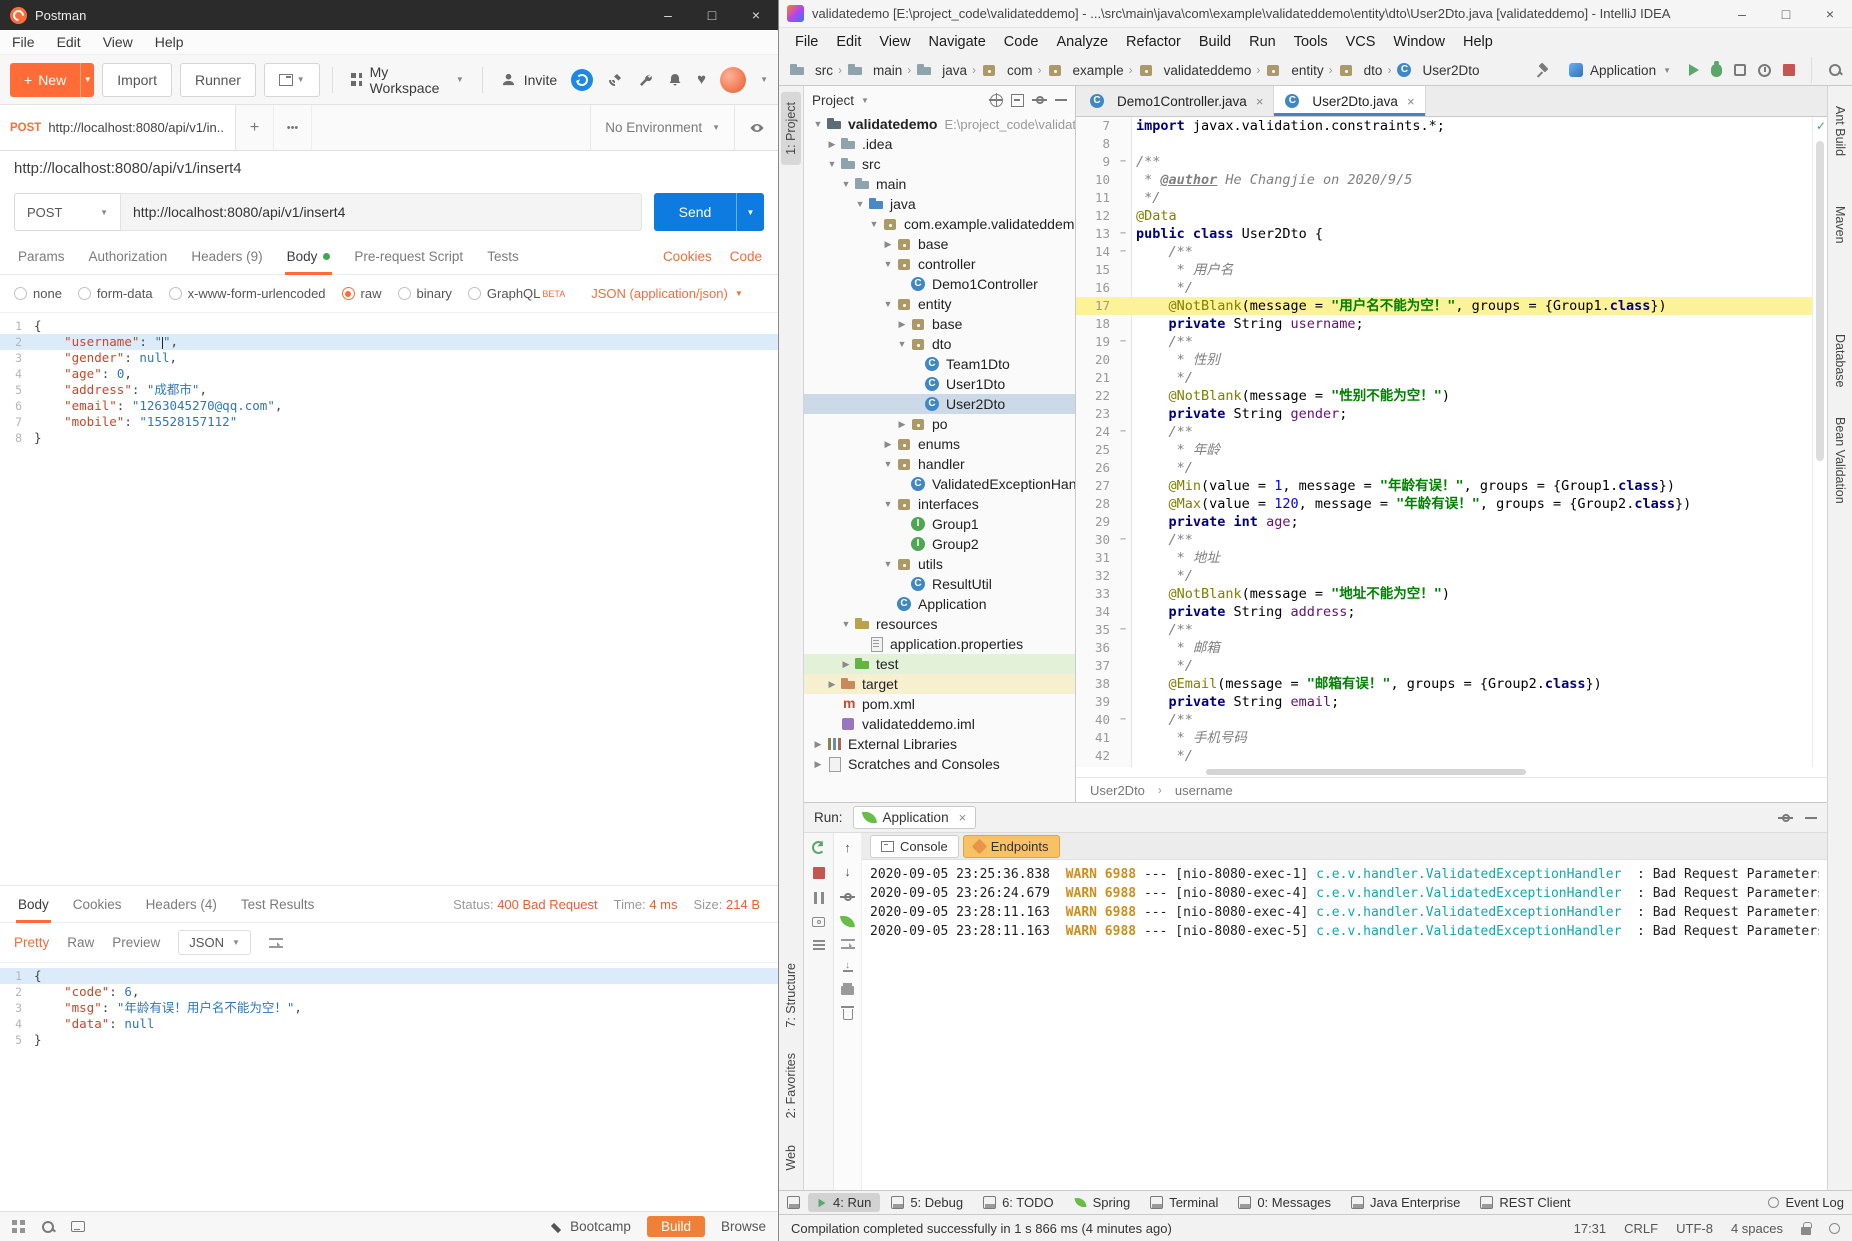  Describe the element at coordinates (136, 942) in the screenshot. I see `view-preview: Preview` at that location.